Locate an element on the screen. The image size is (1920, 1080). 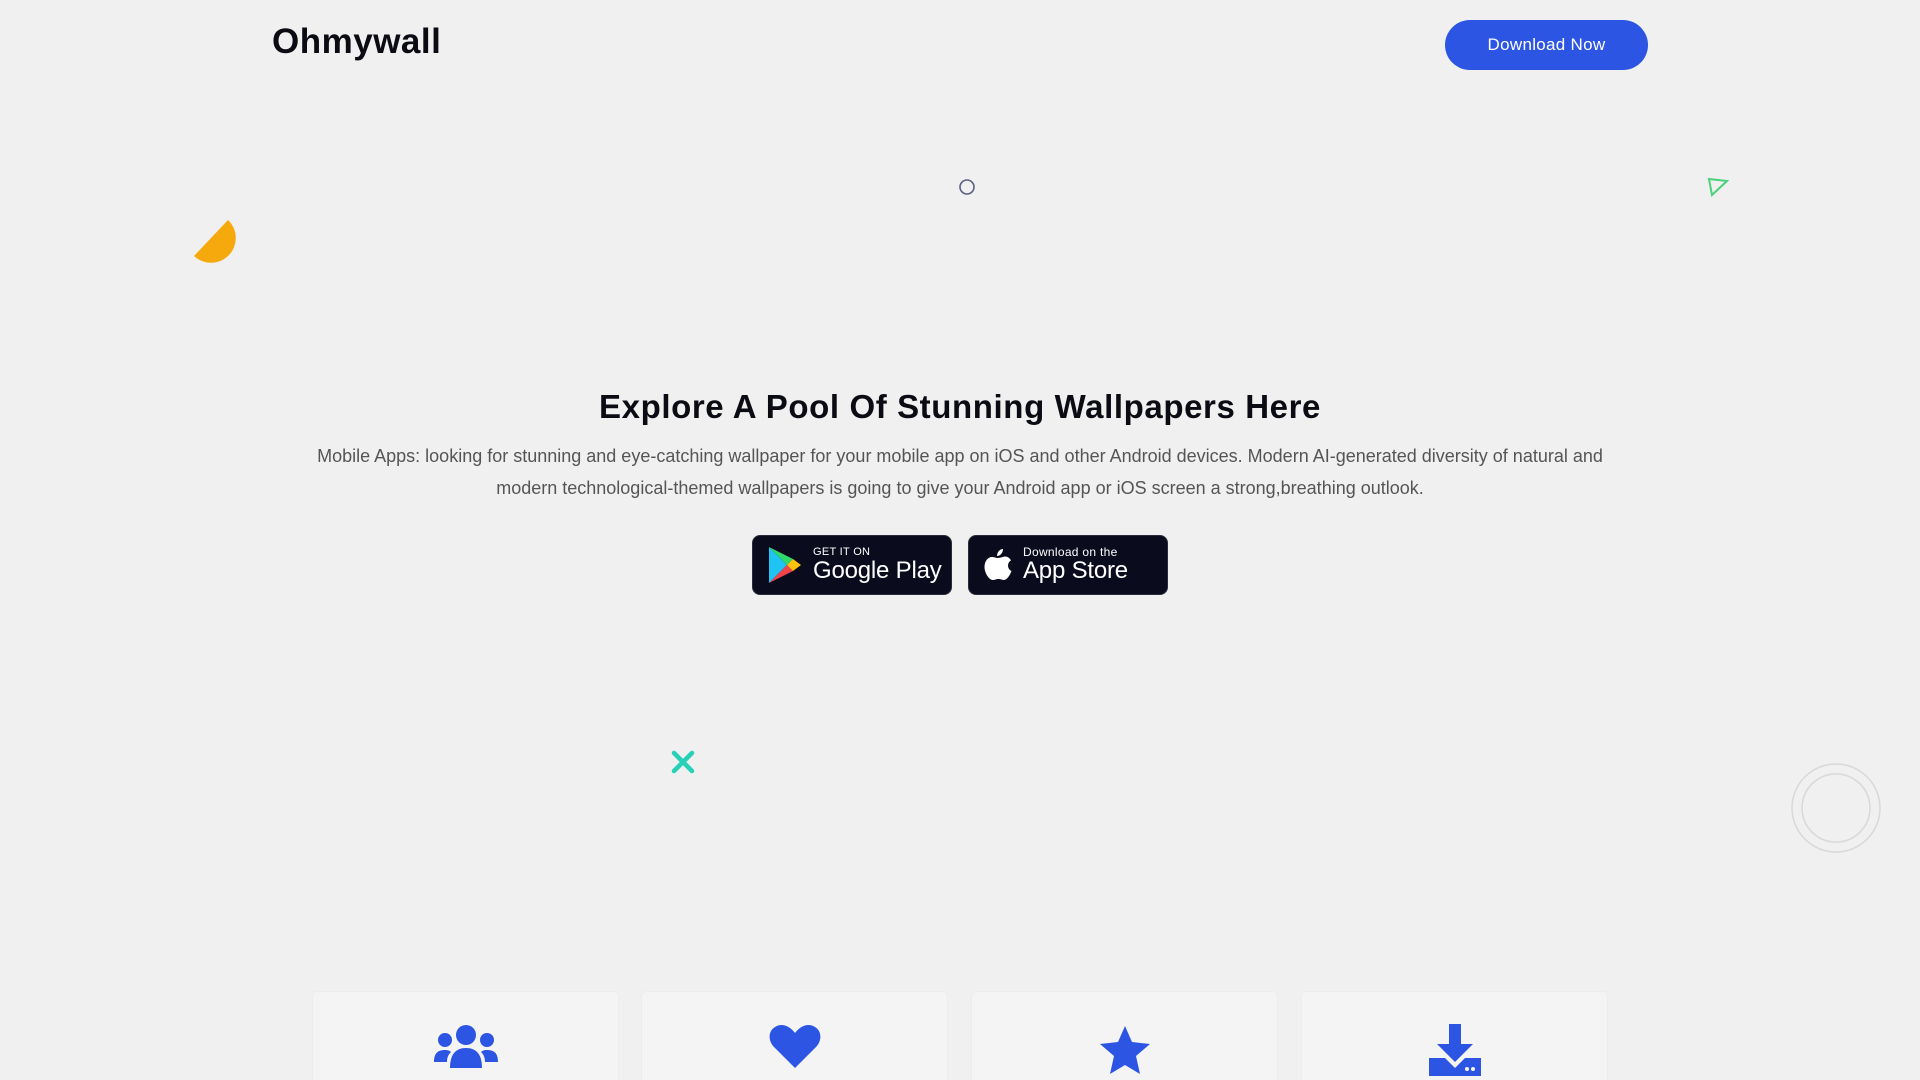
app-store-big-text: App Store is located at coordinates (1075, 570).